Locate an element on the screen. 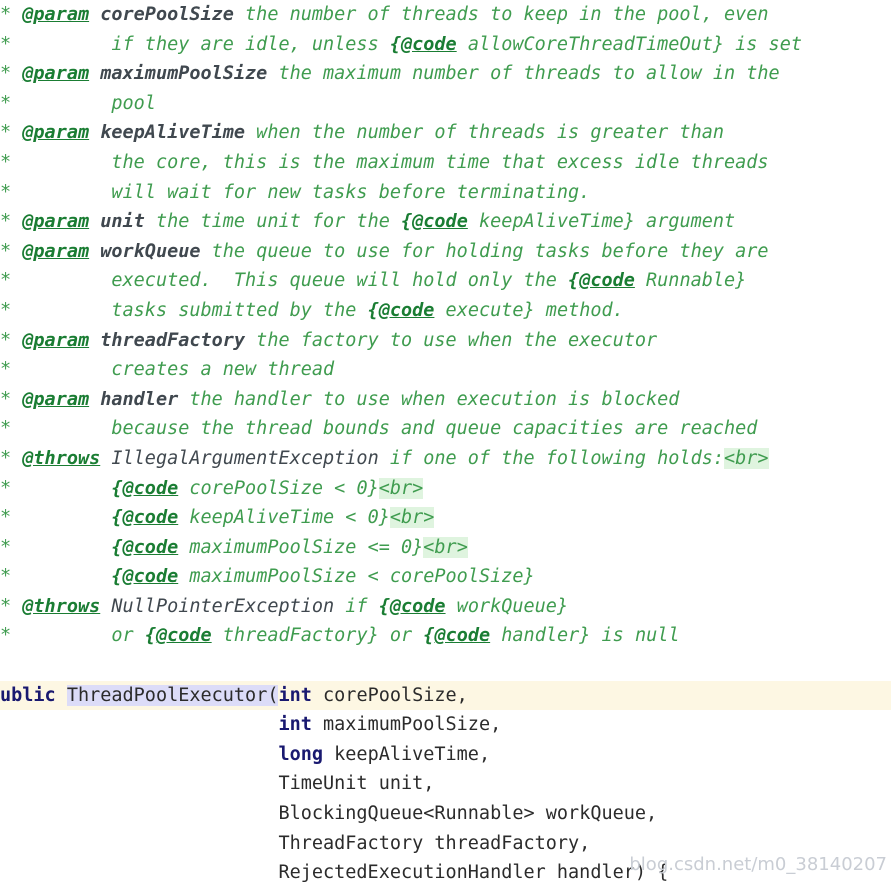 The height and width of the screenshot is (888, 891). method-parameter-line: RejectedExecutionHandler handler) { is located at coordinates (445, 873).